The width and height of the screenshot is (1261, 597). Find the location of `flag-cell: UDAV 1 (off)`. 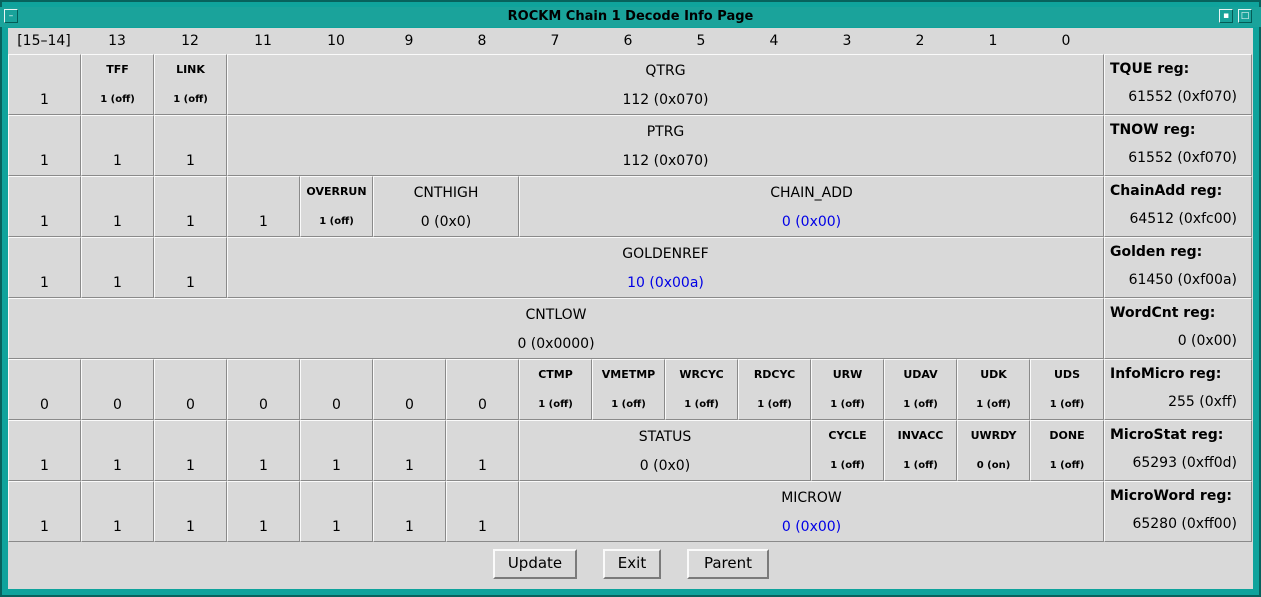

flag-cell: UDAV 1 (off) is located at coordinates (920, 389).